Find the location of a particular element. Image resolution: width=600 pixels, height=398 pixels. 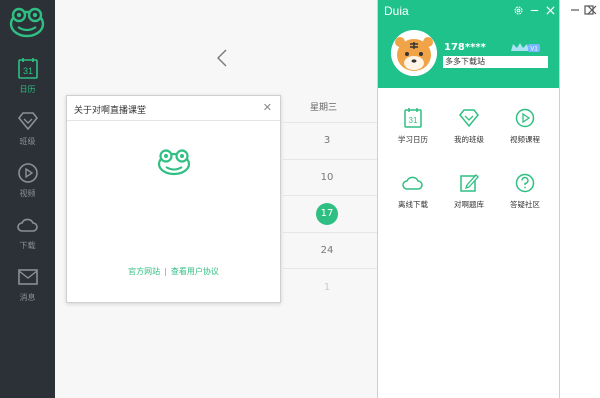

tile-label: 我的班级 is located at coordinates (469, 139).